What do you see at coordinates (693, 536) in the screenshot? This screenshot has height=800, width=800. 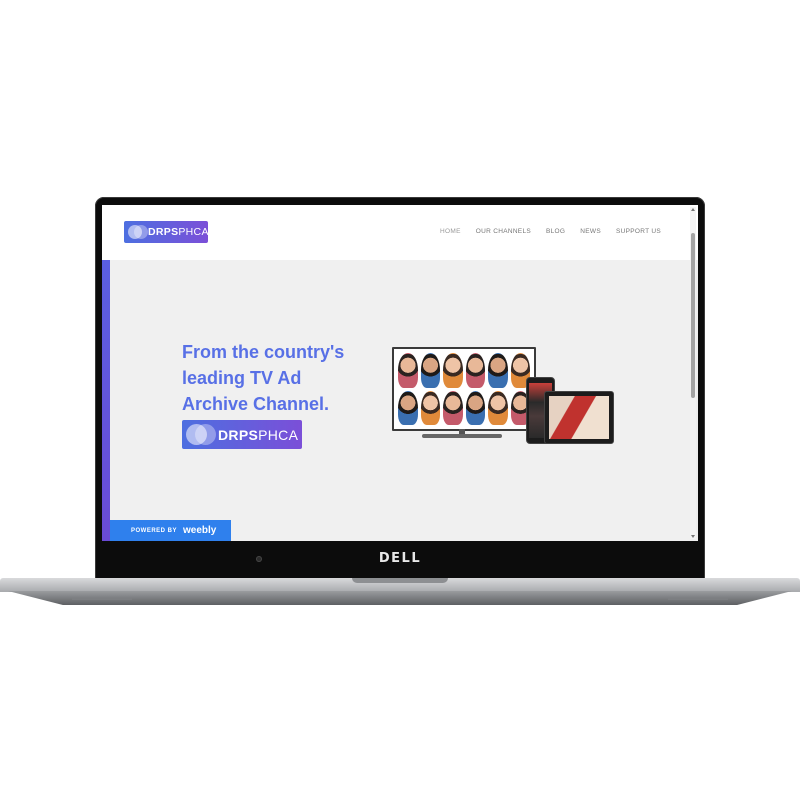 I see `scroll-down-icon` at bounding box center [693, 536].